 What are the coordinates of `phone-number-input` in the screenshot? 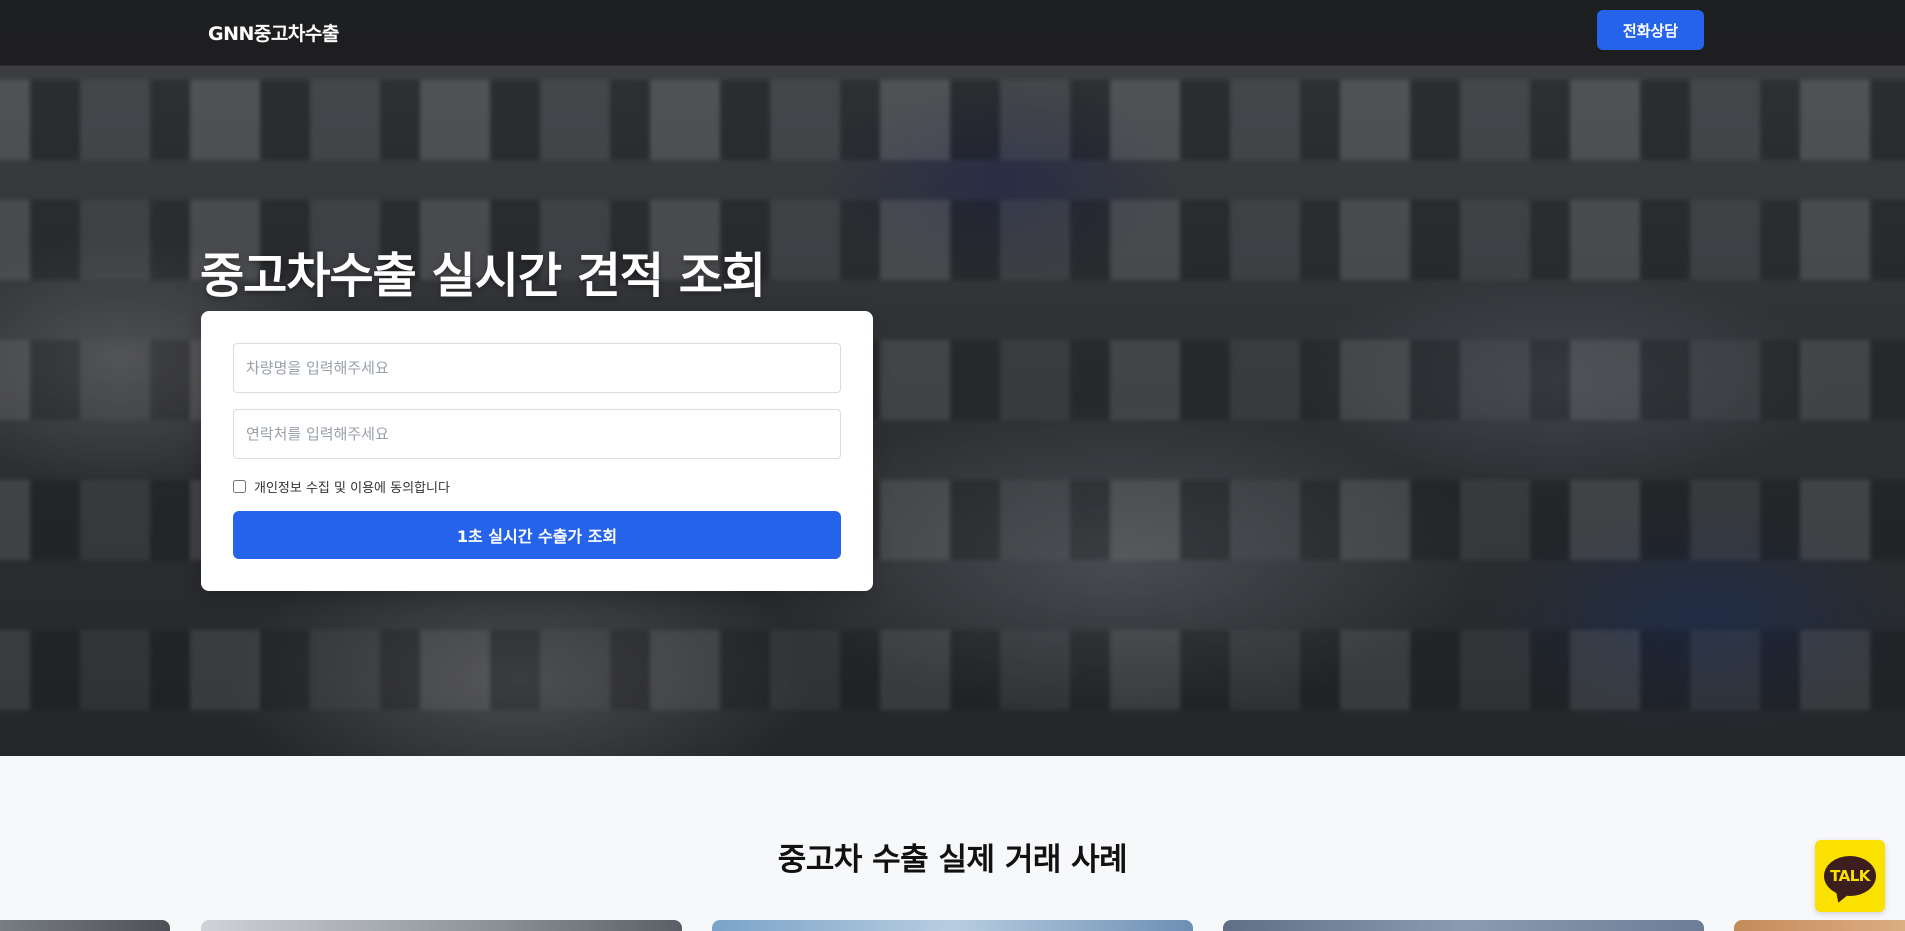 It's located at (537, 434).